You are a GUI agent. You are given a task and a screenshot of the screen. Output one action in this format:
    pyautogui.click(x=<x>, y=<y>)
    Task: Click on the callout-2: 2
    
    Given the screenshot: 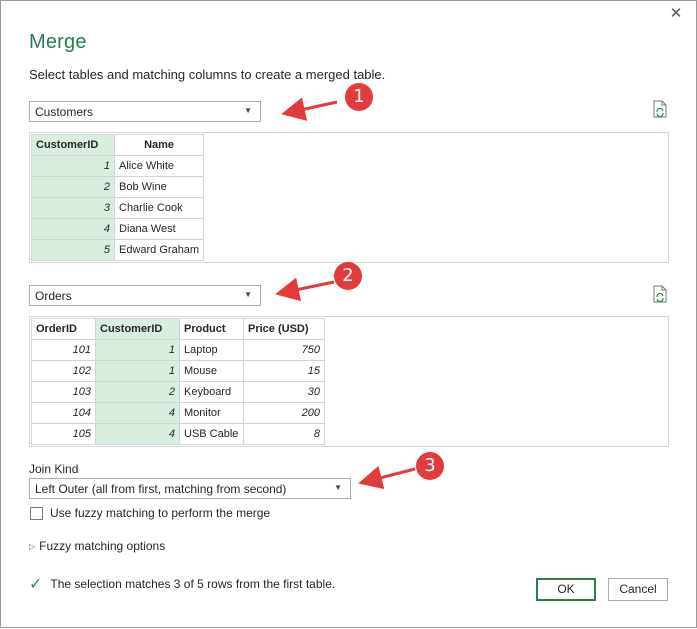 What is the action you would take?
    pyautogui.click(x=348, y=276)
    